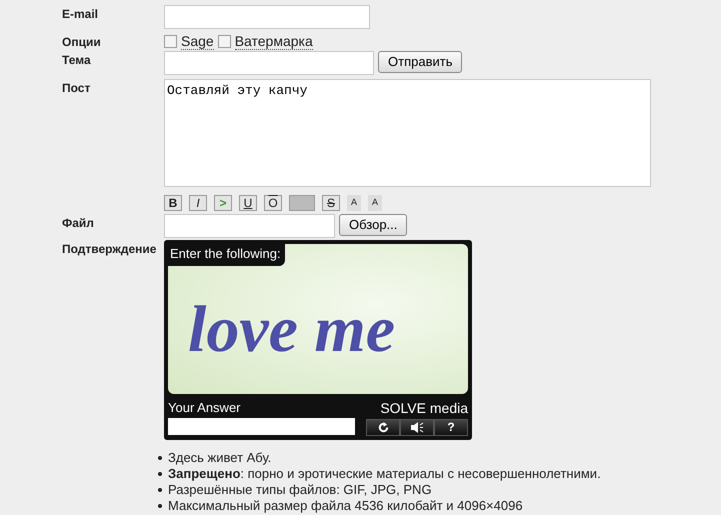 Image resolution: width=721 pixels, height=515 pixels. What do you see at coordinates (302, 202) in the screenshot?
I see `spoiler-button` at bounding box center [302, 202].